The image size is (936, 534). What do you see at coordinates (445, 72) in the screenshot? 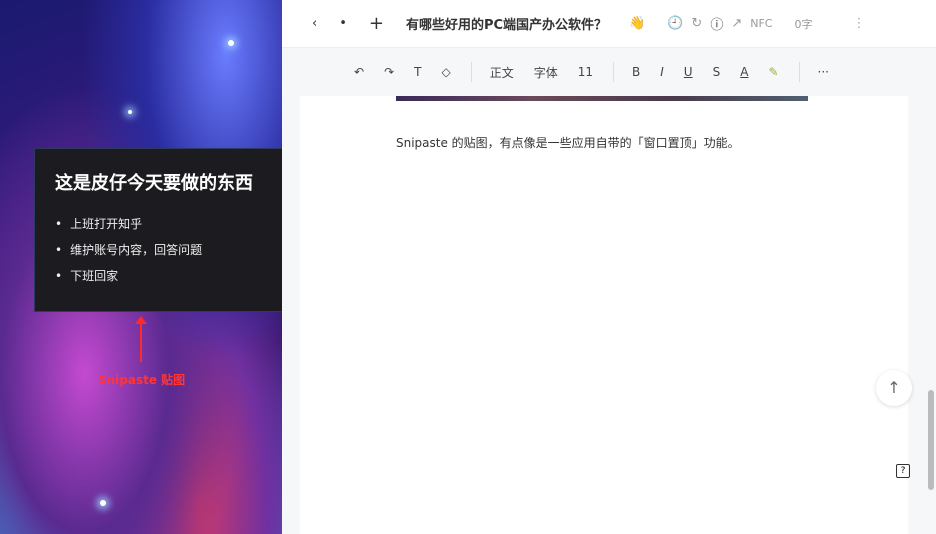
I see `eraser-icon: ◇` at bounding box center [445, 72].